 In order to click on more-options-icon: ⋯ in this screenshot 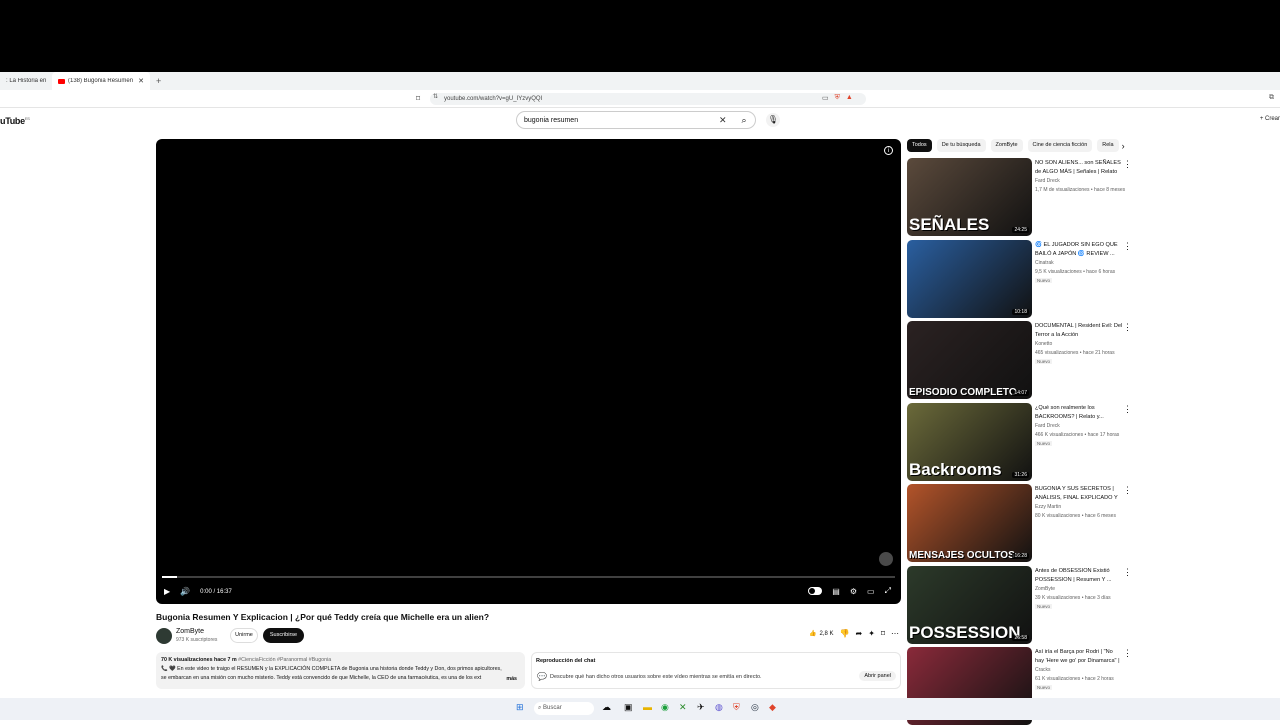, I will do `click(895, 633)`.